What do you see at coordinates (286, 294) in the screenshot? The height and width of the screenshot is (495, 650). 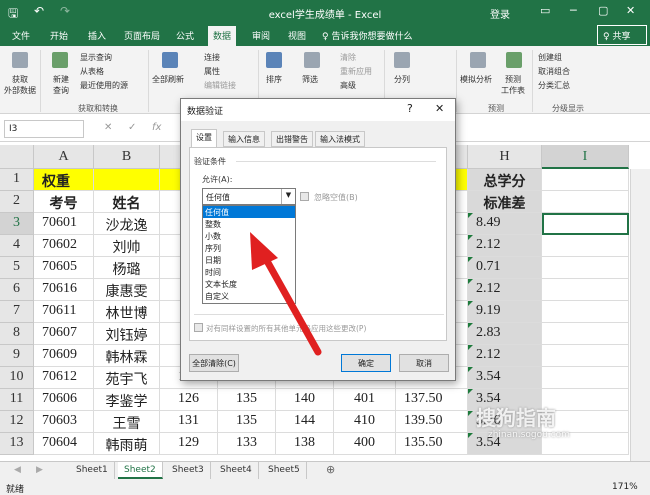 I see `red-arrow` at bounding box center [286, 294].